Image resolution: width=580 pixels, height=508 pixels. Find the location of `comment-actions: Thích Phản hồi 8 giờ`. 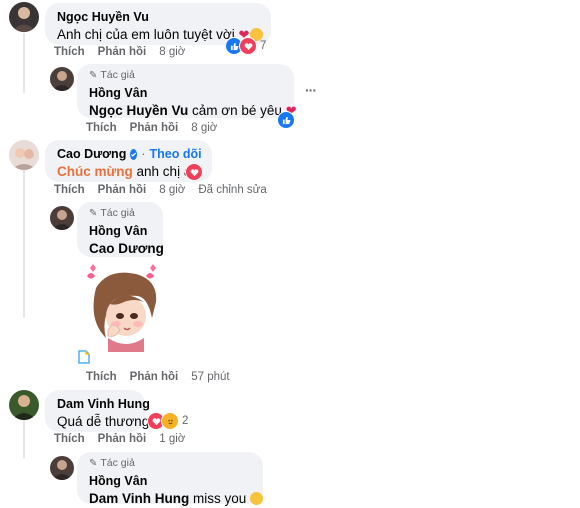

comment-actions: Thích Phản hồi 8 giờ is located at coordinates (119, 52).